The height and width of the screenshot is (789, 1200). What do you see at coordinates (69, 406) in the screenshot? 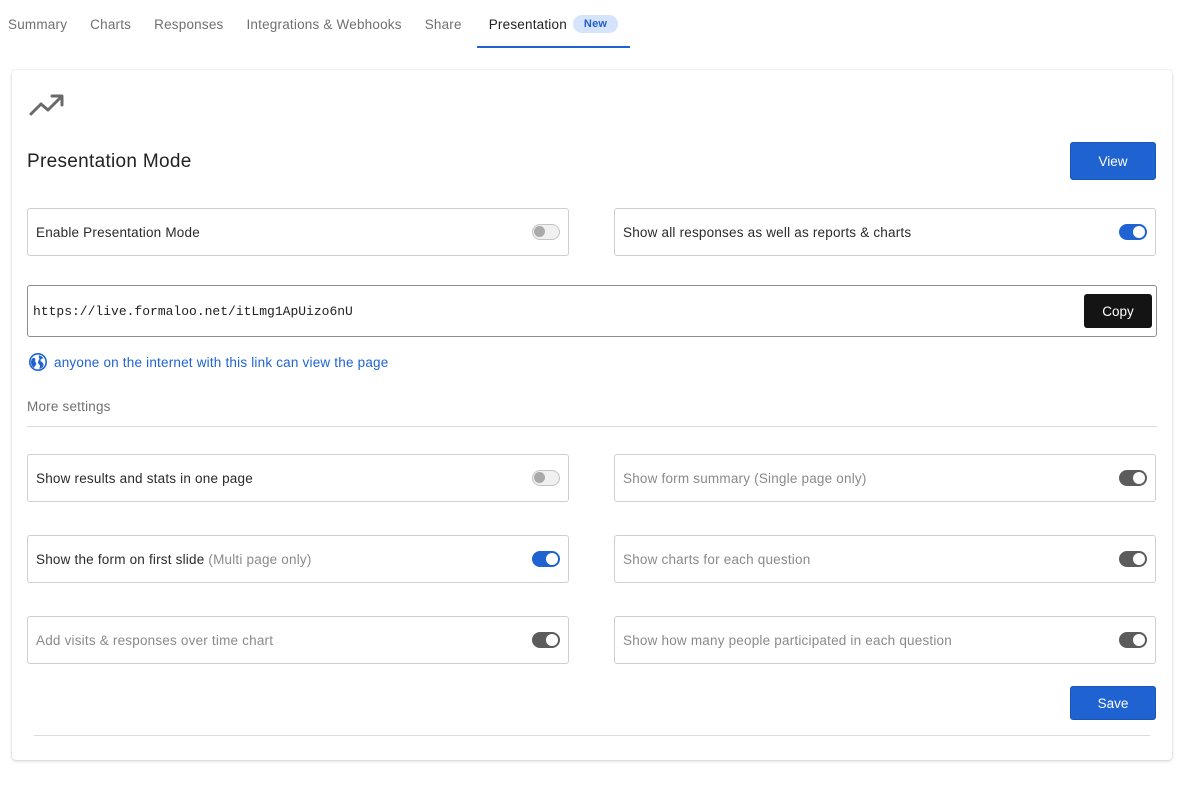
I see `more-settings-heading: More settings` at bounding box center [69, 406].